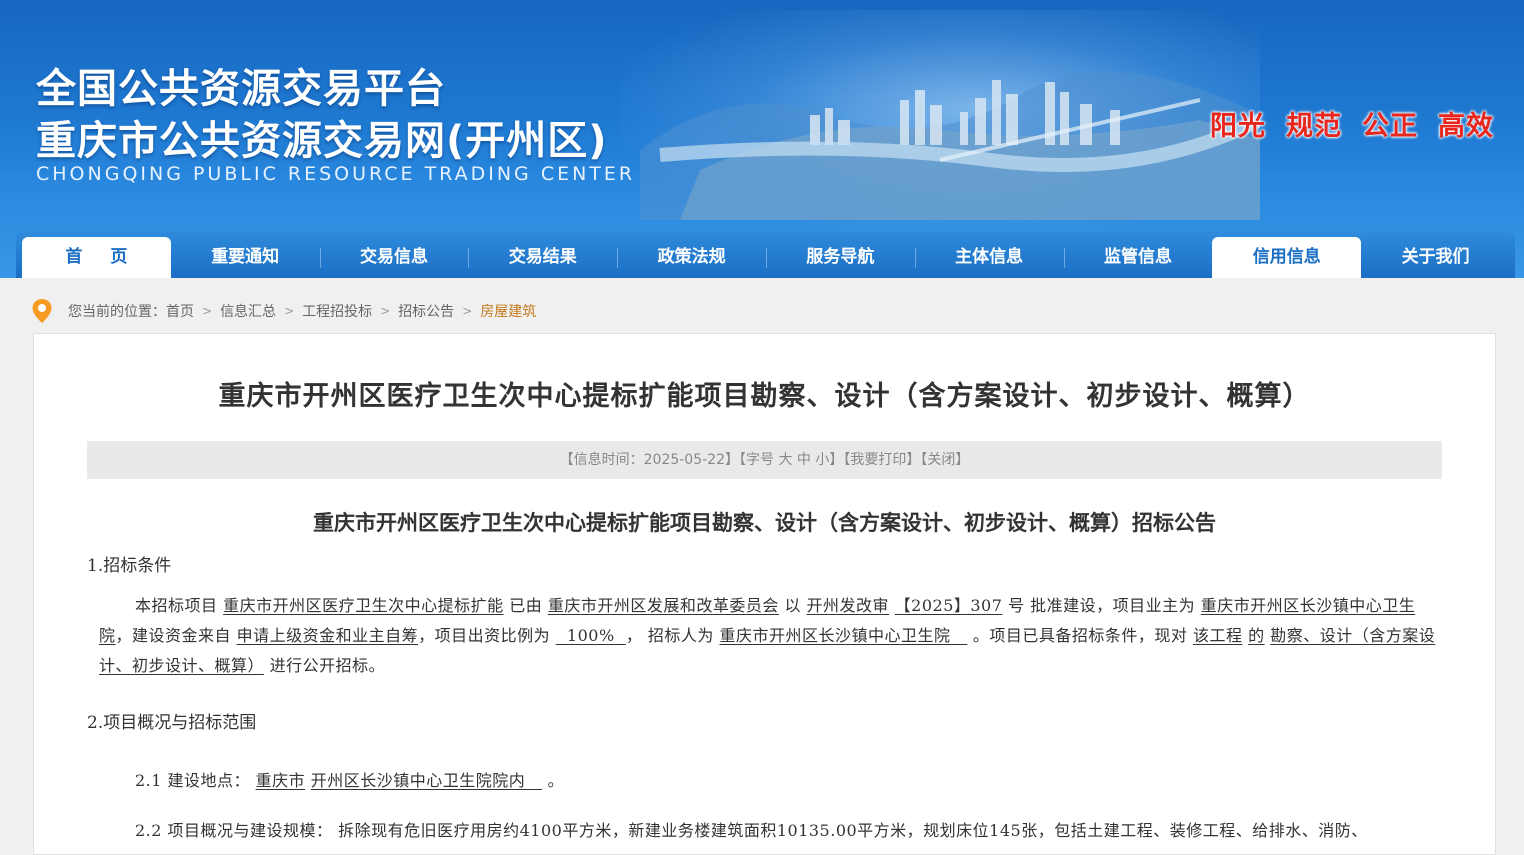 The width and height of the screenshot is (1524, 855). I want to click on slogan-item: 高效, so click(1466, 126).